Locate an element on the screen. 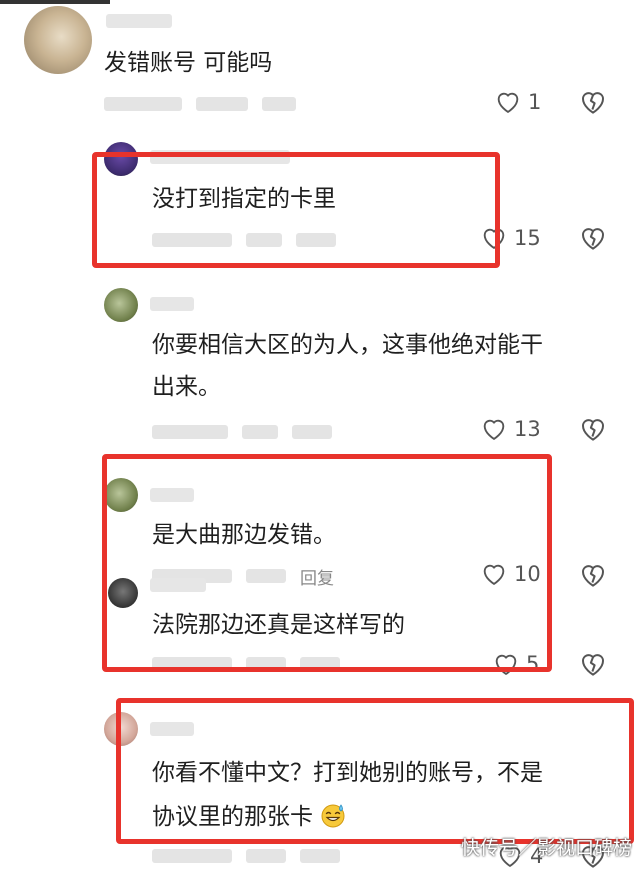 The image size is (640, 871). comment-text-line-1: 你要相信大区的为人，这事他绝对能干 is located at coordinates (347, 345).